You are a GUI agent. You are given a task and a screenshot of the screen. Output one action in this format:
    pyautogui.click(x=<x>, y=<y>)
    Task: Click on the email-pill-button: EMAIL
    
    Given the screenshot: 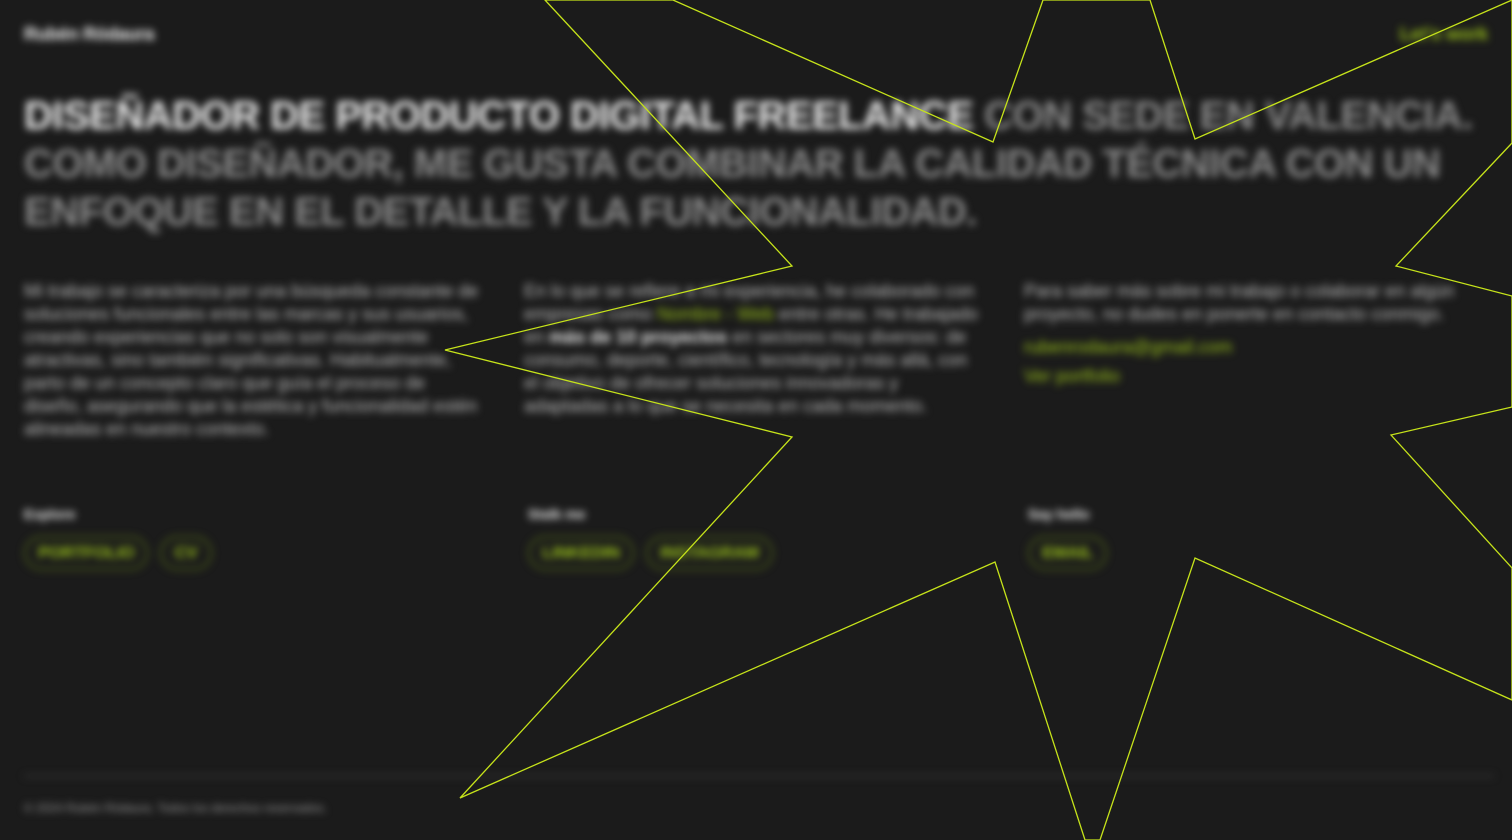 What is the action you would take?
    pyautogui.click(x=1068, y=553)
    